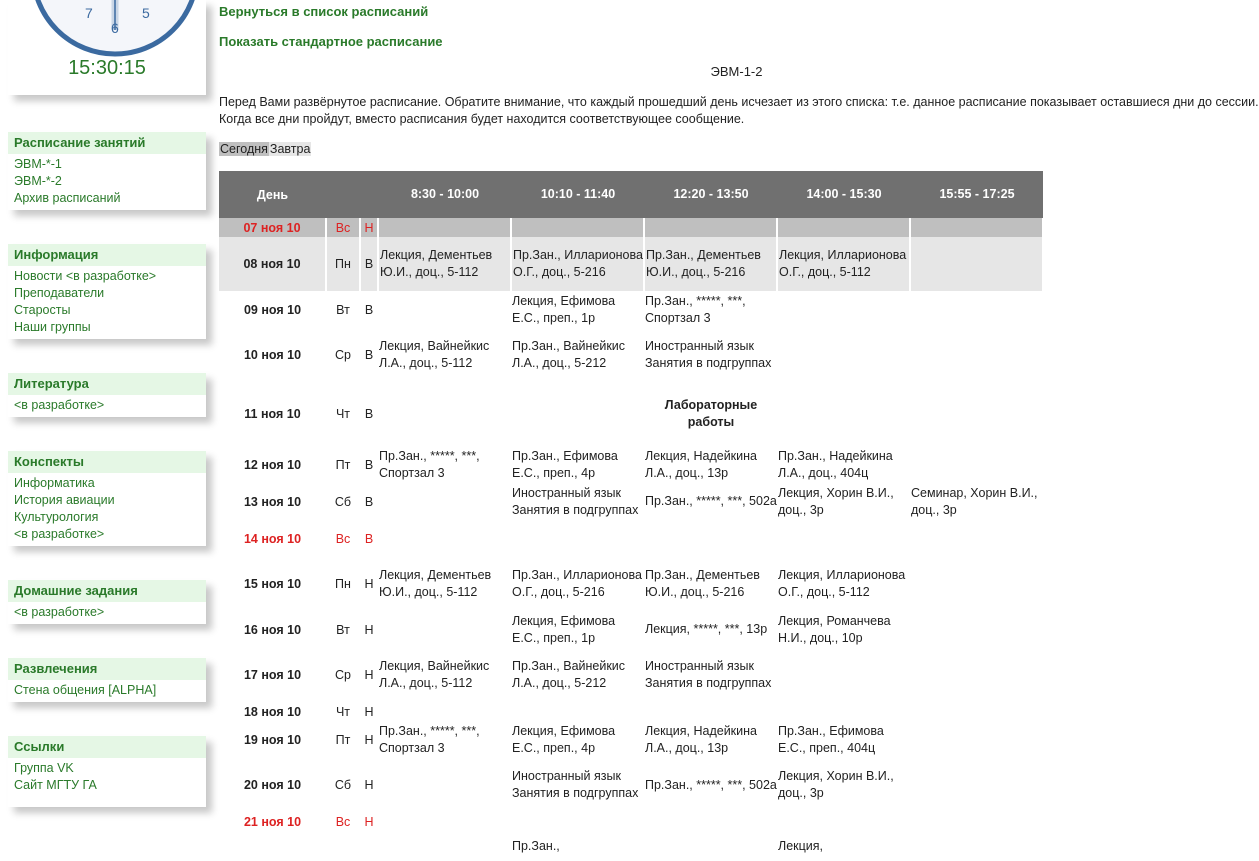  What do you see at coordinates (107, 517) in the screenshot?
I see `sidebar-link-culturology: Культурология` at bounding box center [107, 517].